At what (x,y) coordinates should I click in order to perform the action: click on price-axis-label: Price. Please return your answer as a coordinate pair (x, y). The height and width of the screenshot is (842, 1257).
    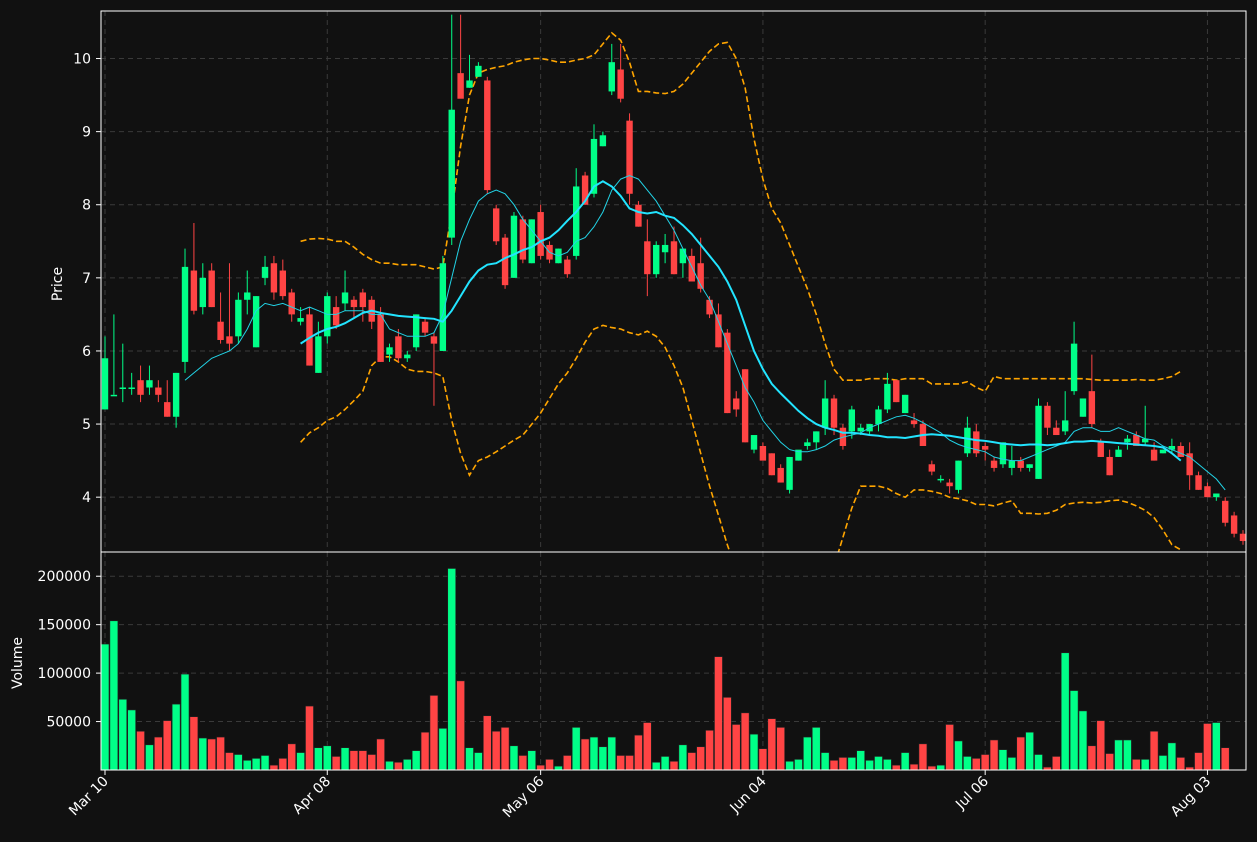
    Looking at the image, I should click on (58, 284).